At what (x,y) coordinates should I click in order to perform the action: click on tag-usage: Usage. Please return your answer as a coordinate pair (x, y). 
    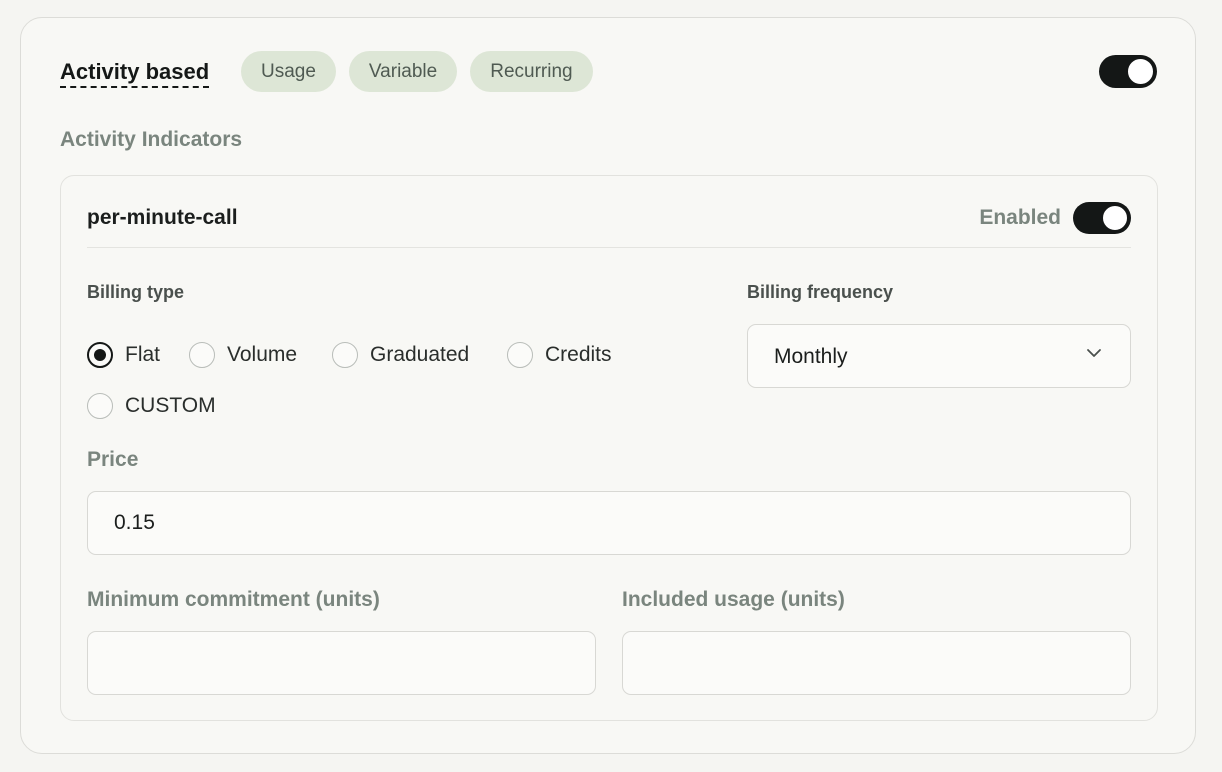
    Looking at the image, I should click on (288, 71).